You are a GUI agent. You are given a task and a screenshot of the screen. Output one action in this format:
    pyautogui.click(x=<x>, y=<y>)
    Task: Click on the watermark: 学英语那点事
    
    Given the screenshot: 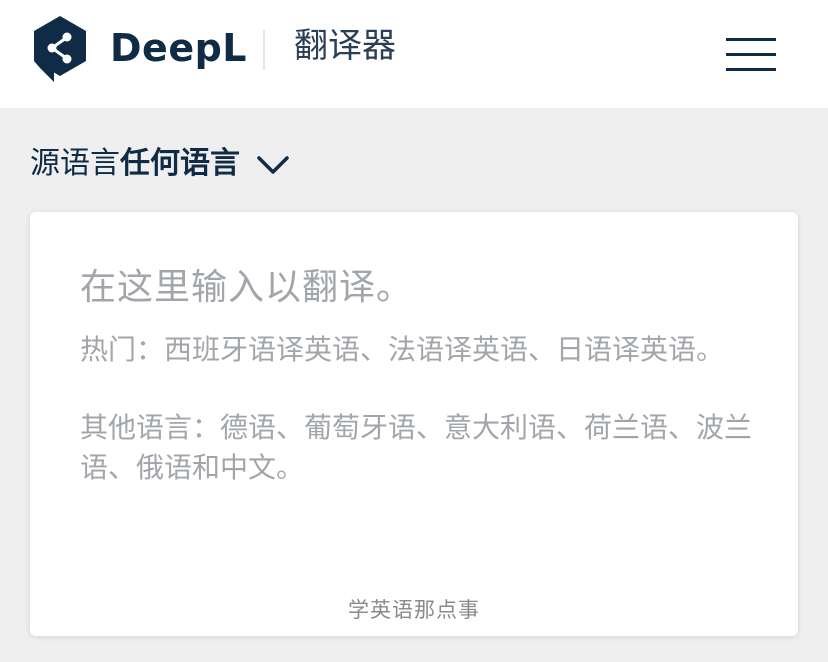 What is the action you would take?
    pyautogui.click(x=414, y=610)
    